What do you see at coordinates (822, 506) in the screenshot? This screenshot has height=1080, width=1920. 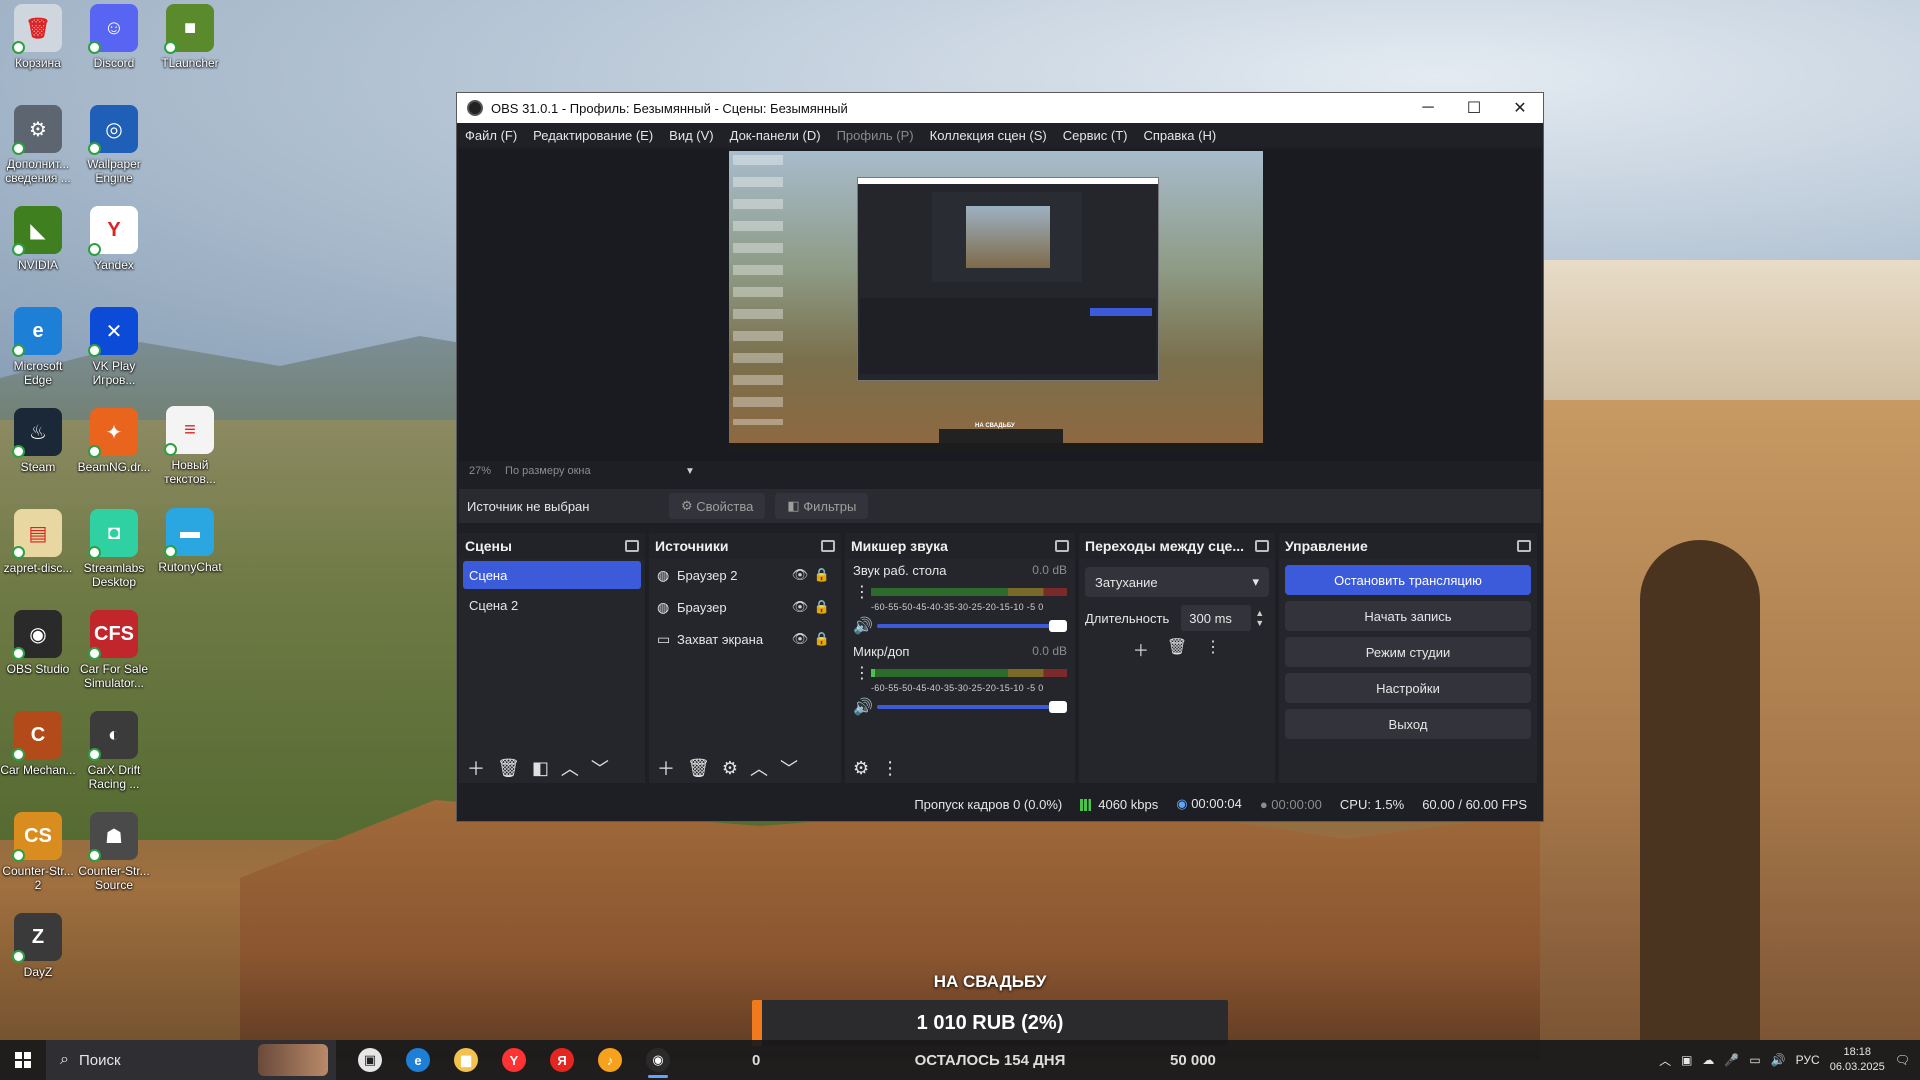 I see `filters-button: ◧ Фильтры` at bounding box center [822, 506].